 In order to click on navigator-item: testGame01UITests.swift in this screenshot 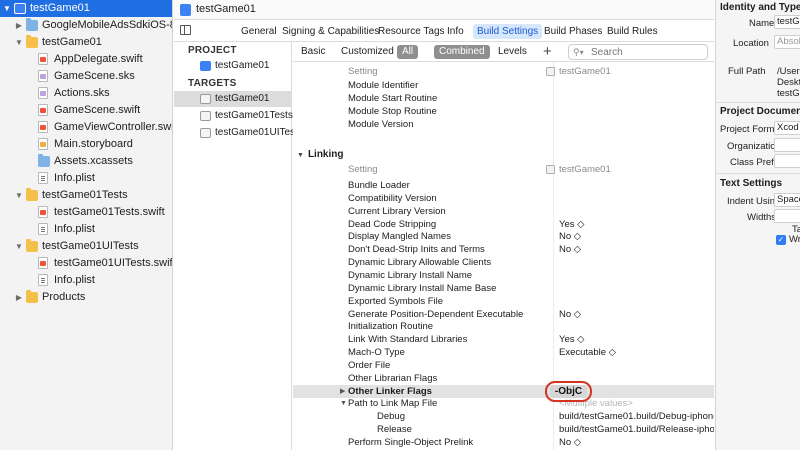, I will do `click(86, 263)`.